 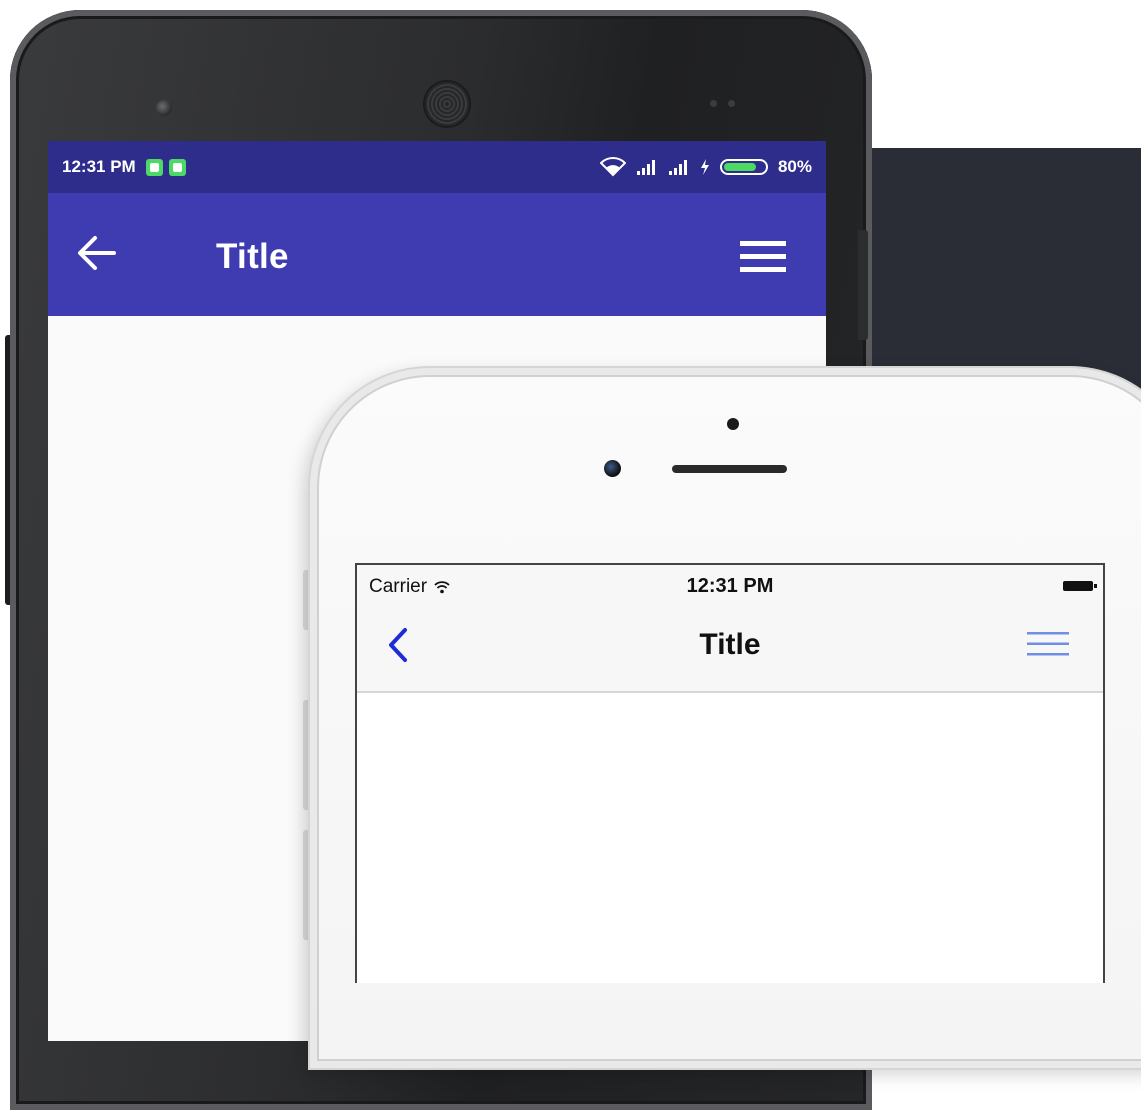 What do you see at coordinates (96, 253) in the screenshot?
I see `arrow-left-icon` at bounding box center [96, 253].